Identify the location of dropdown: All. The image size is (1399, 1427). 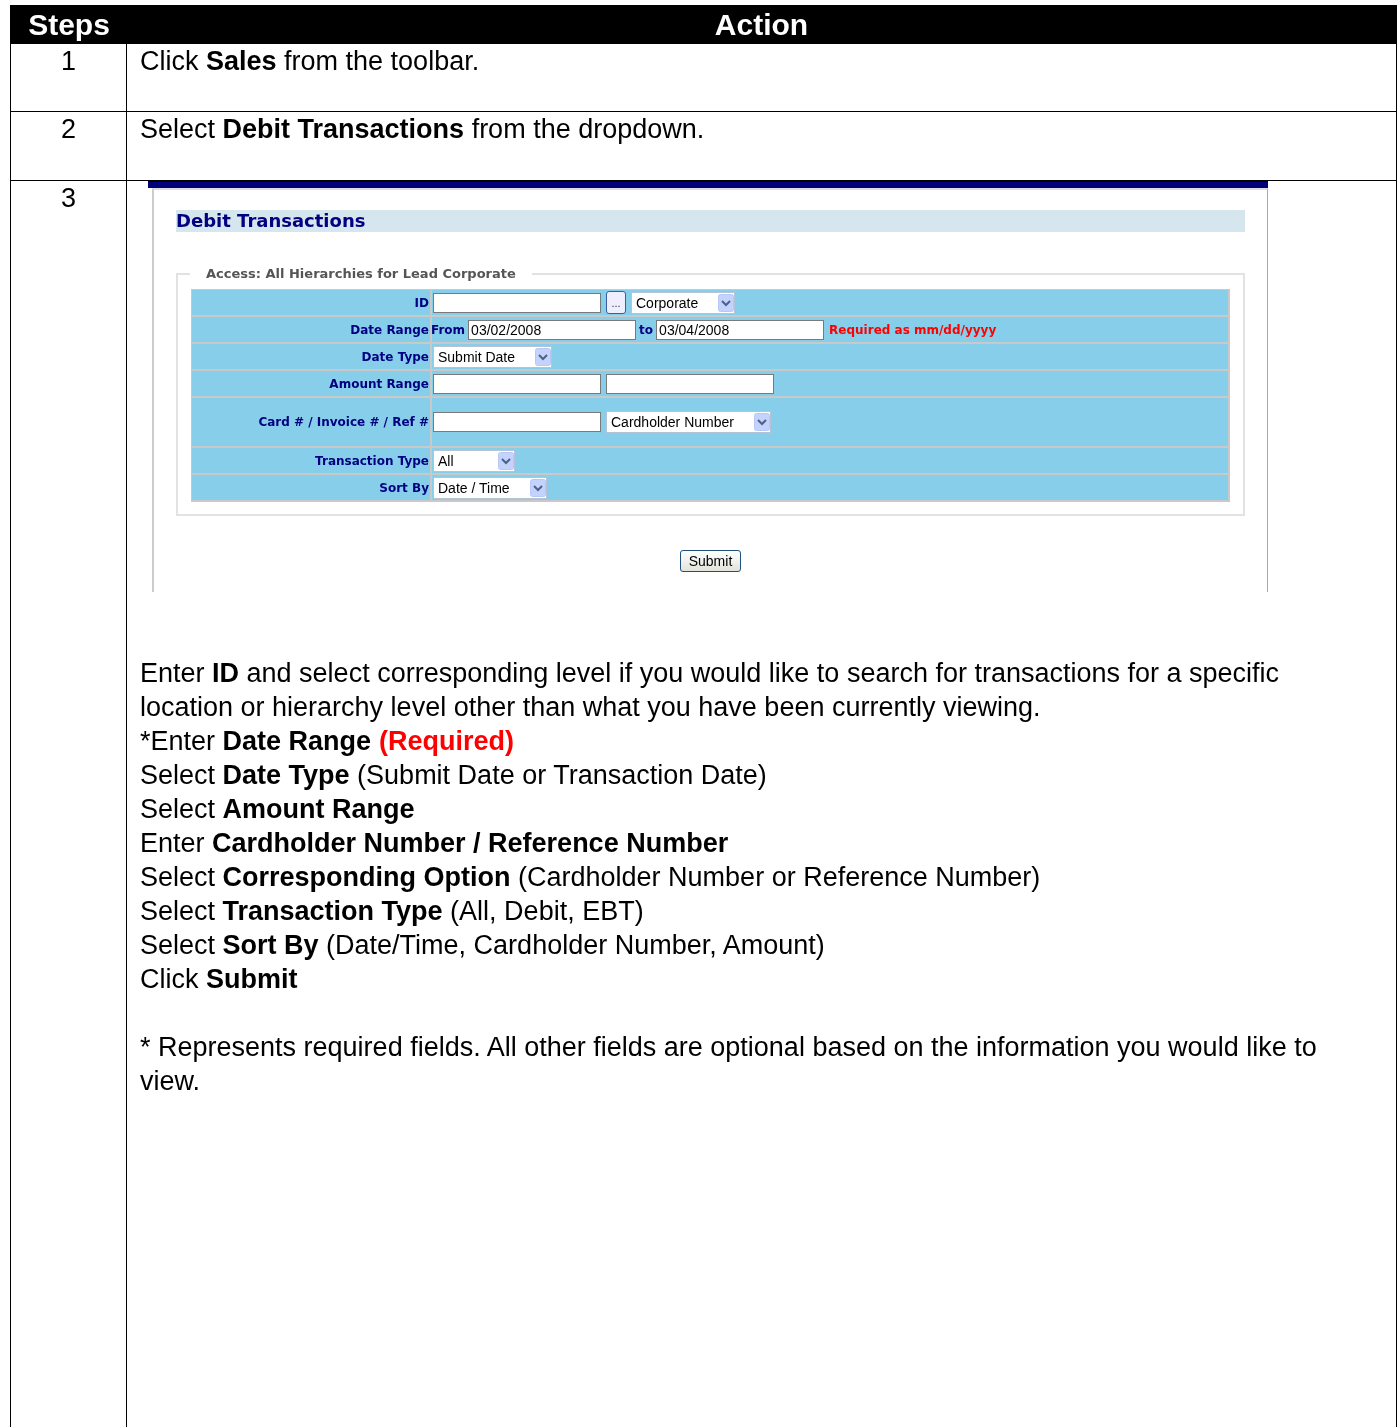
(474, 460).